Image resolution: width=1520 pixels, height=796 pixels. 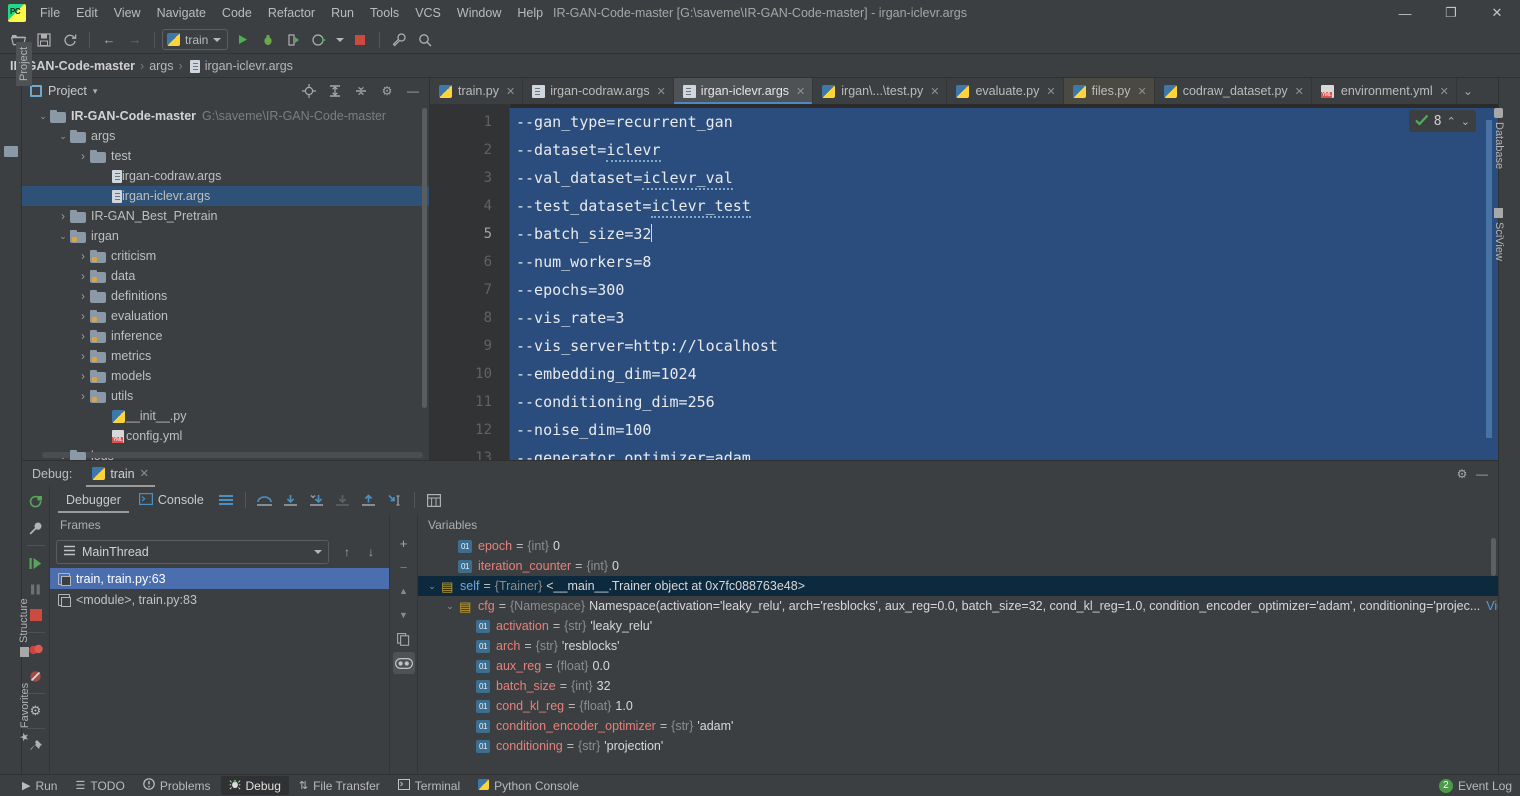 I want to click on add-watch-icon: +, so click(x=404, y=543).